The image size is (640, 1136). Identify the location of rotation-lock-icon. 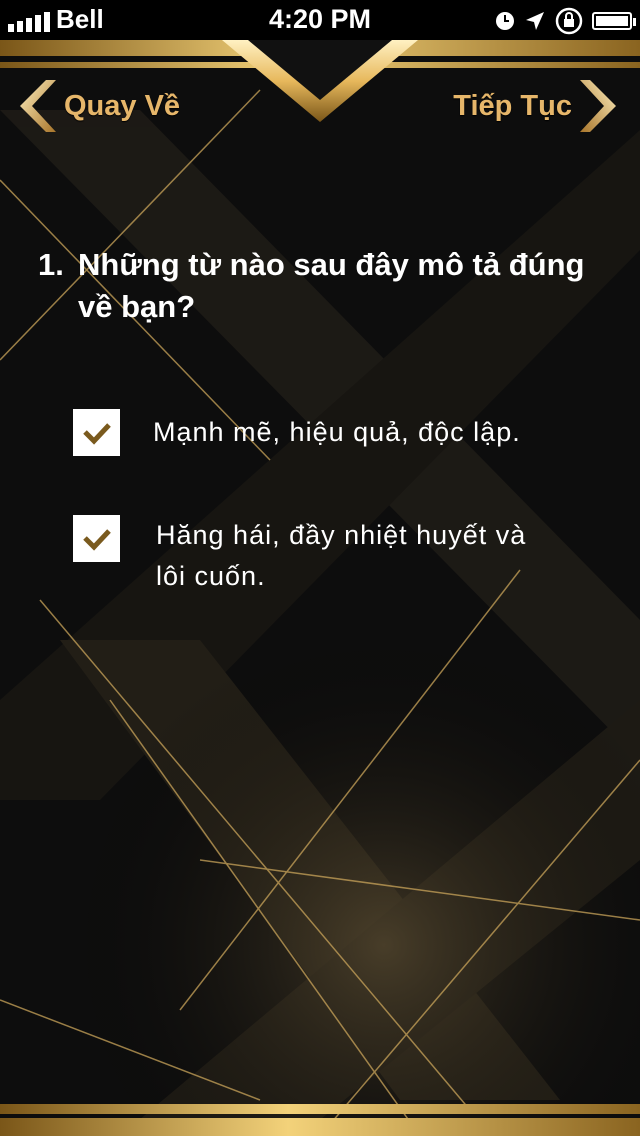
(569, 21).